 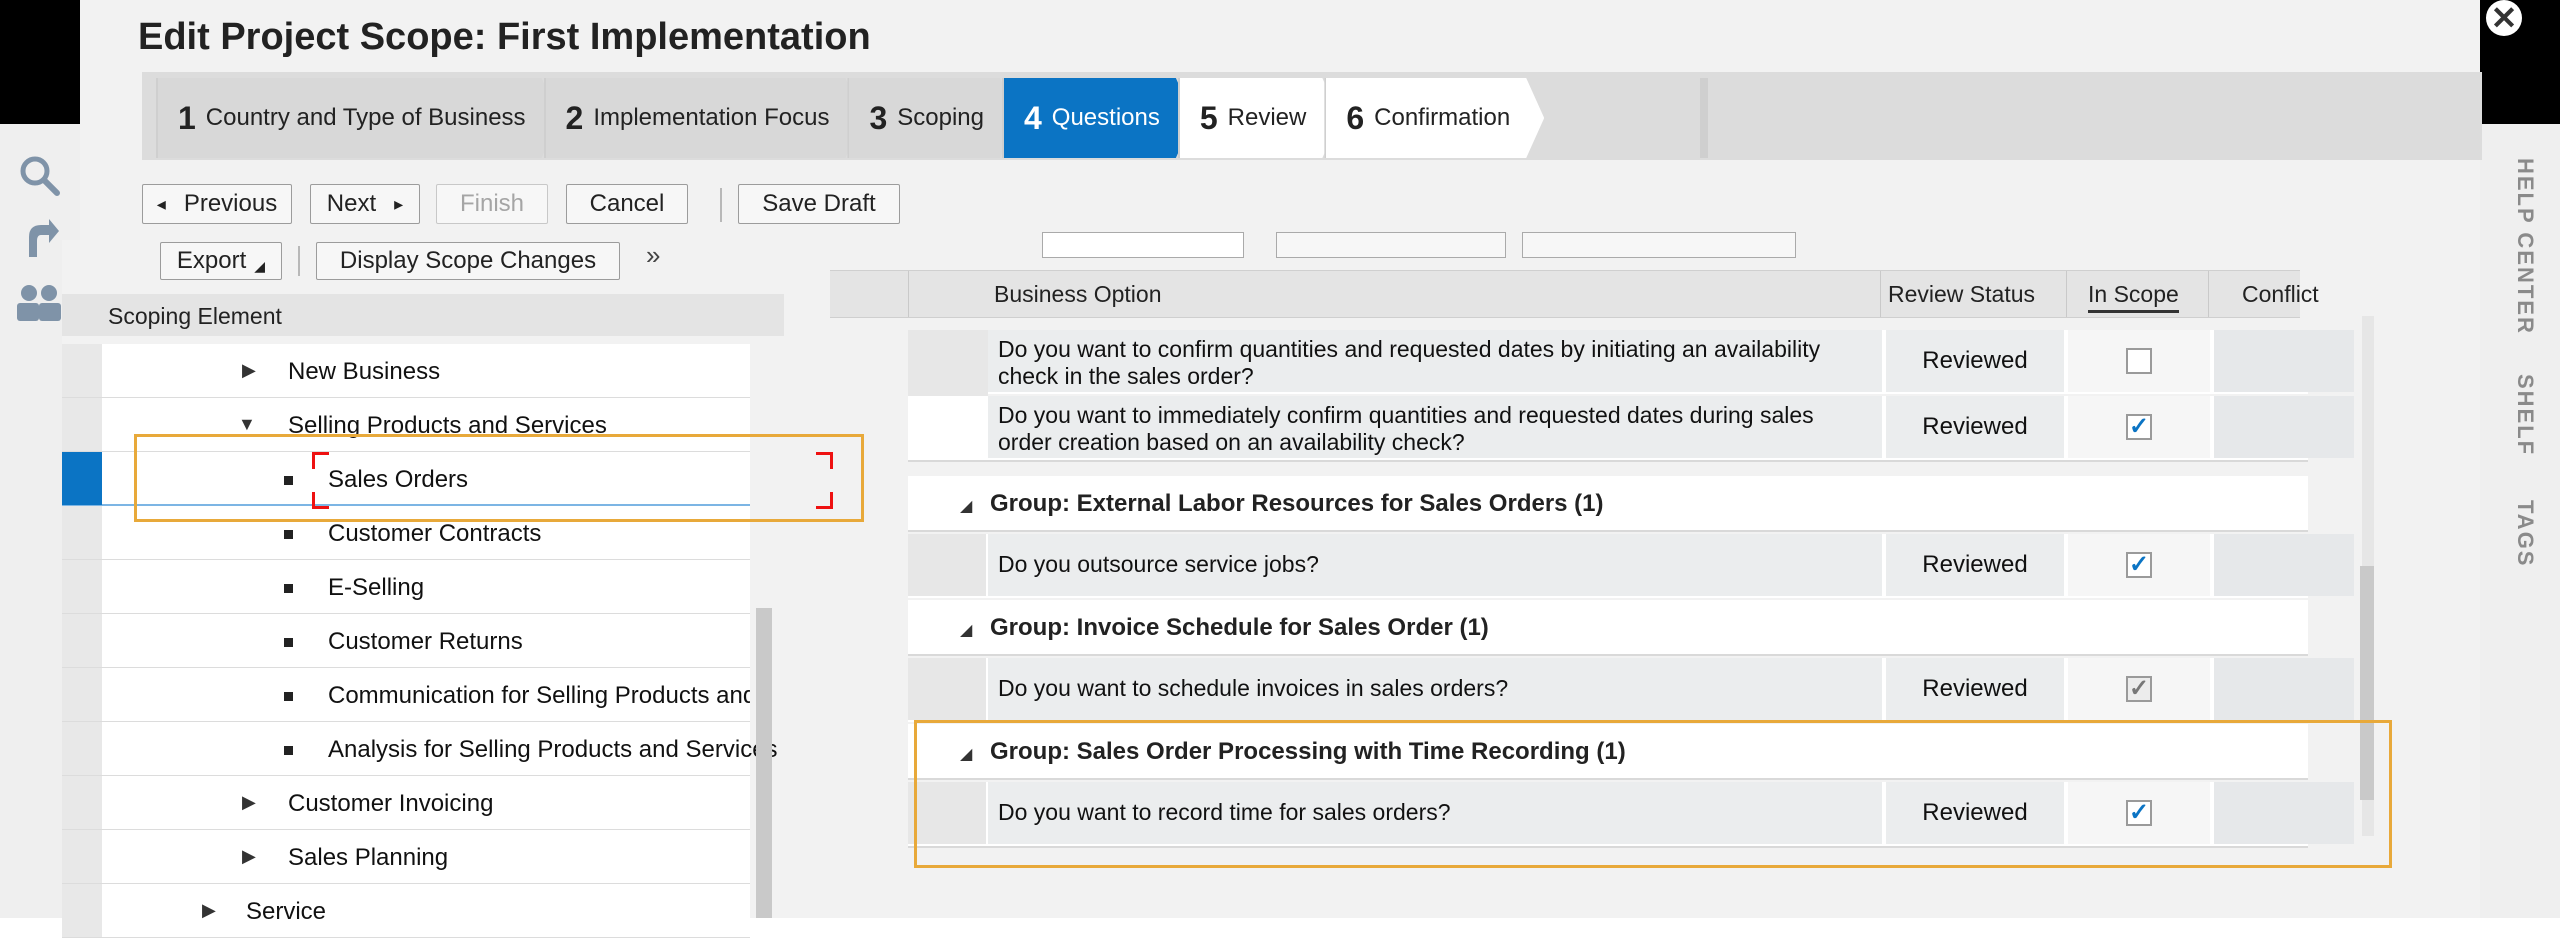 What do you see at coordinates (2139, 361) in the screenshot?
I see `in-scope-checkbox` at bounding box center [2139, 361].